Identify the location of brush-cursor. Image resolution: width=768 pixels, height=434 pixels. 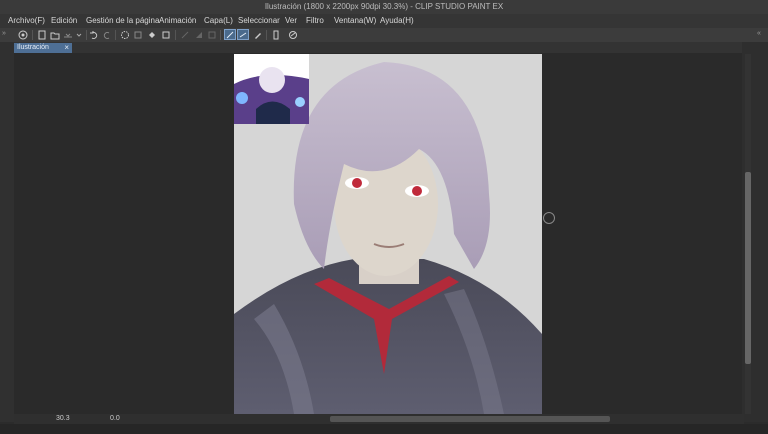
(549, 218).